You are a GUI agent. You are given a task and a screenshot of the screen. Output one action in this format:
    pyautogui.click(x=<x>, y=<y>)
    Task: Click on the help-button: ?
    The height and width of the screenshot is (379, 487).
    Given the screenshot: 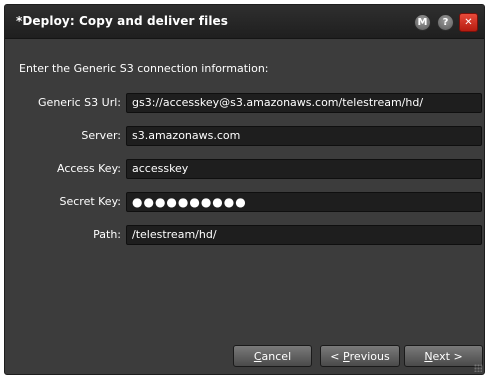 What is the action you would take?
    pyautogui.click(x=445, y=22)
    